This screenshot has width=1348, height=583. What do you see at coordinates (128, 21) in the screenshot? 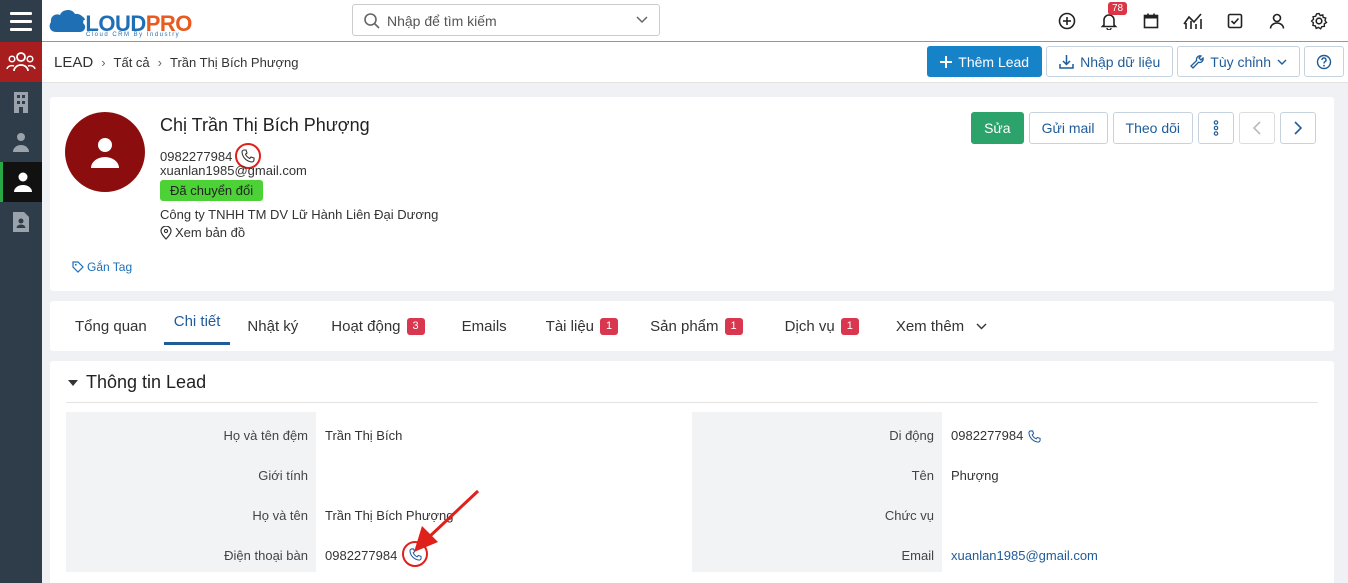
I see `logo: CLOUDPRO Cloud CRM By Industry` at bounding box center [128, 21].